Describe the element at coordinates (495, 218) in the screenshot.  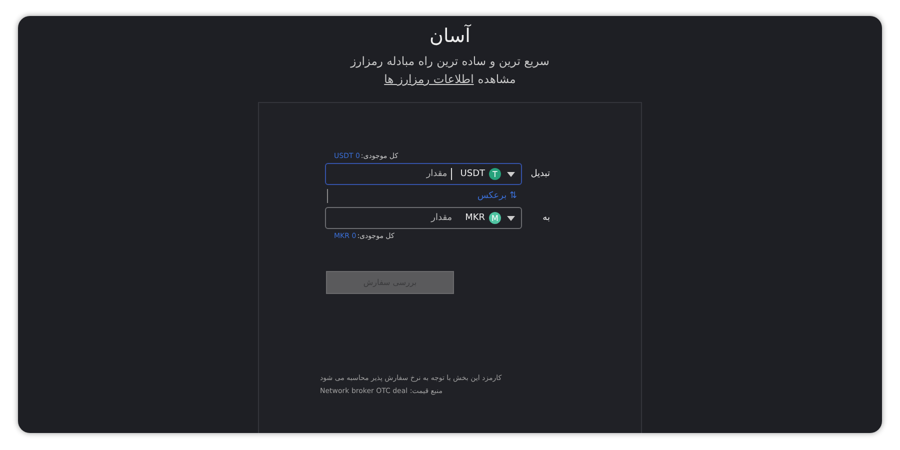
I see `token-icon: M` at that location.